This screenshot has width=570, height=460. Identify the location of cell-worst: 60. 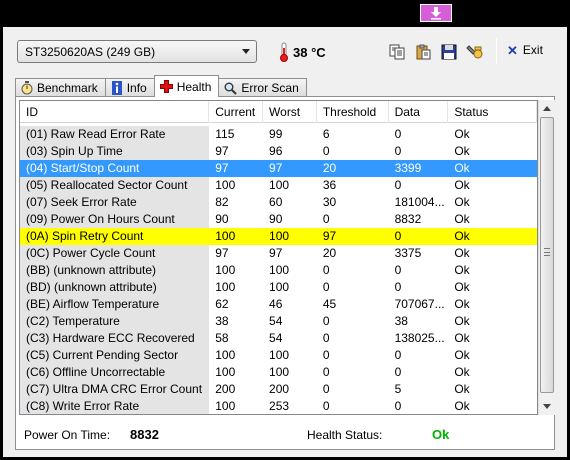
(276, 202).